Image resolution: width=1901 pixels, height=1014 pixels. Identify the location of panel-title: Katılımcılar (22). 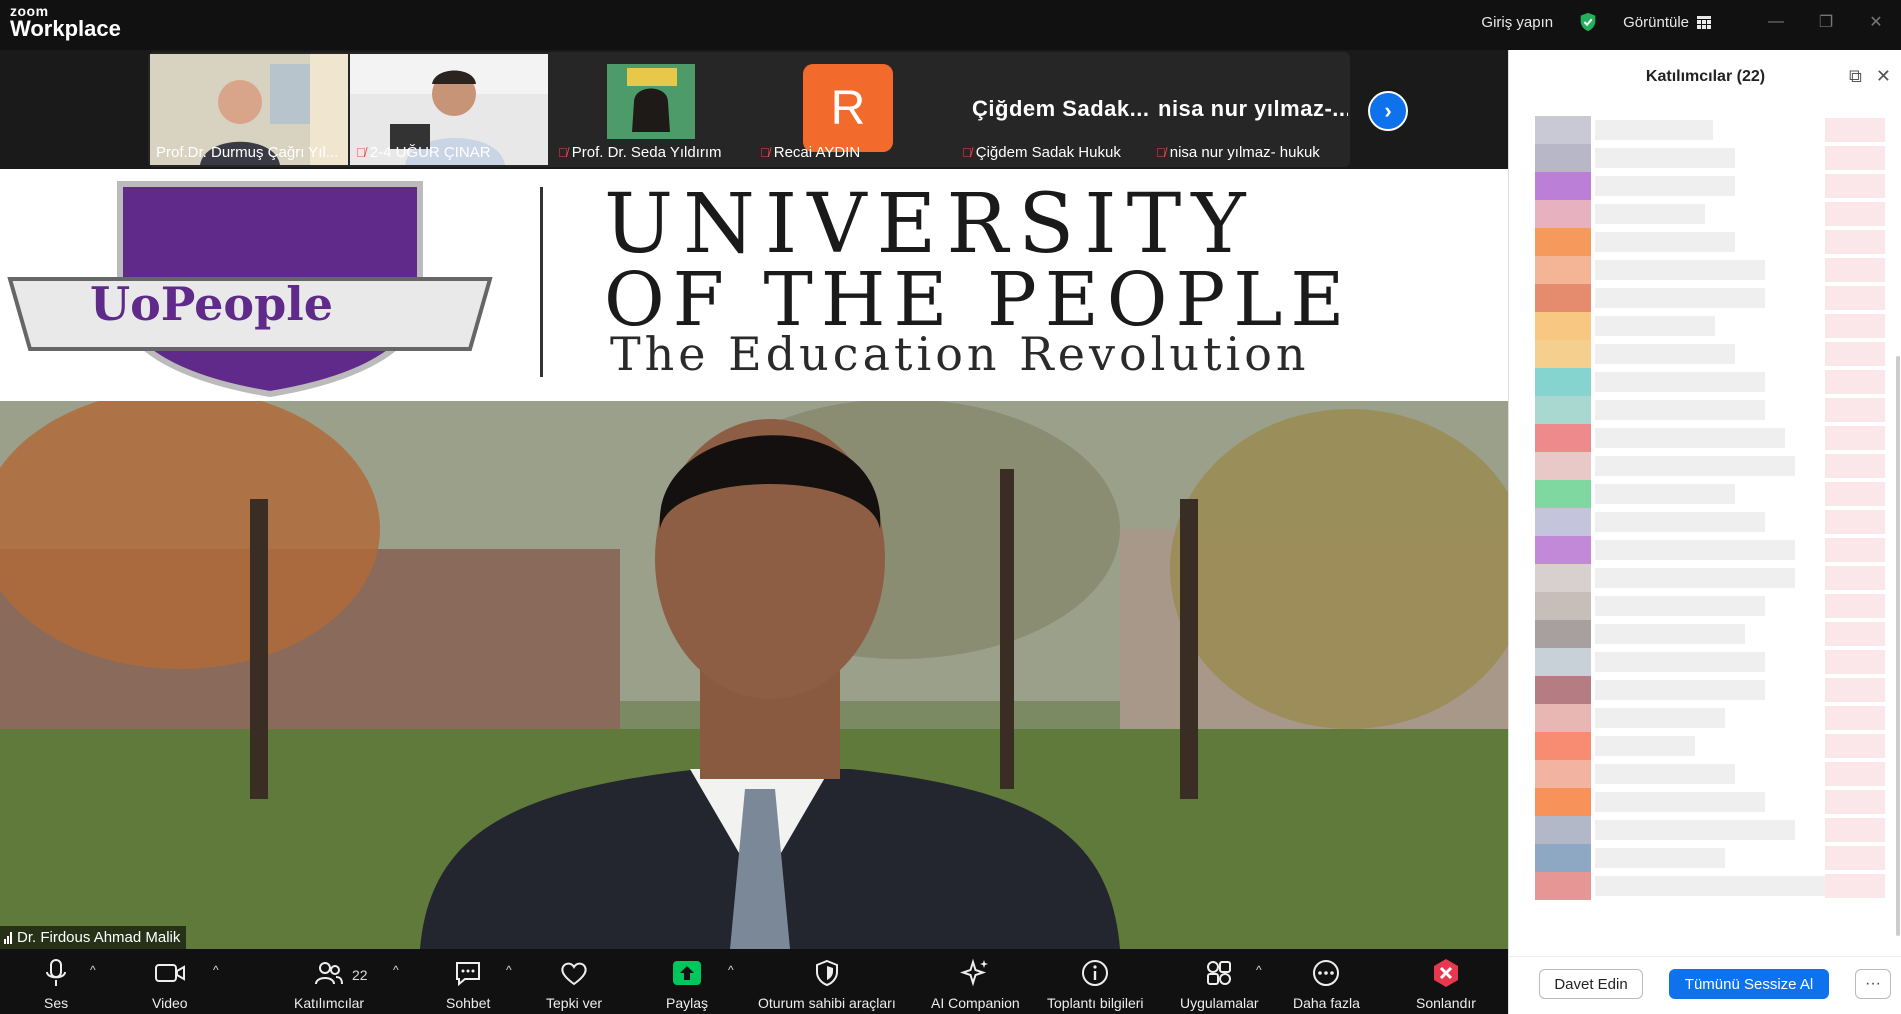
(1705, 76).